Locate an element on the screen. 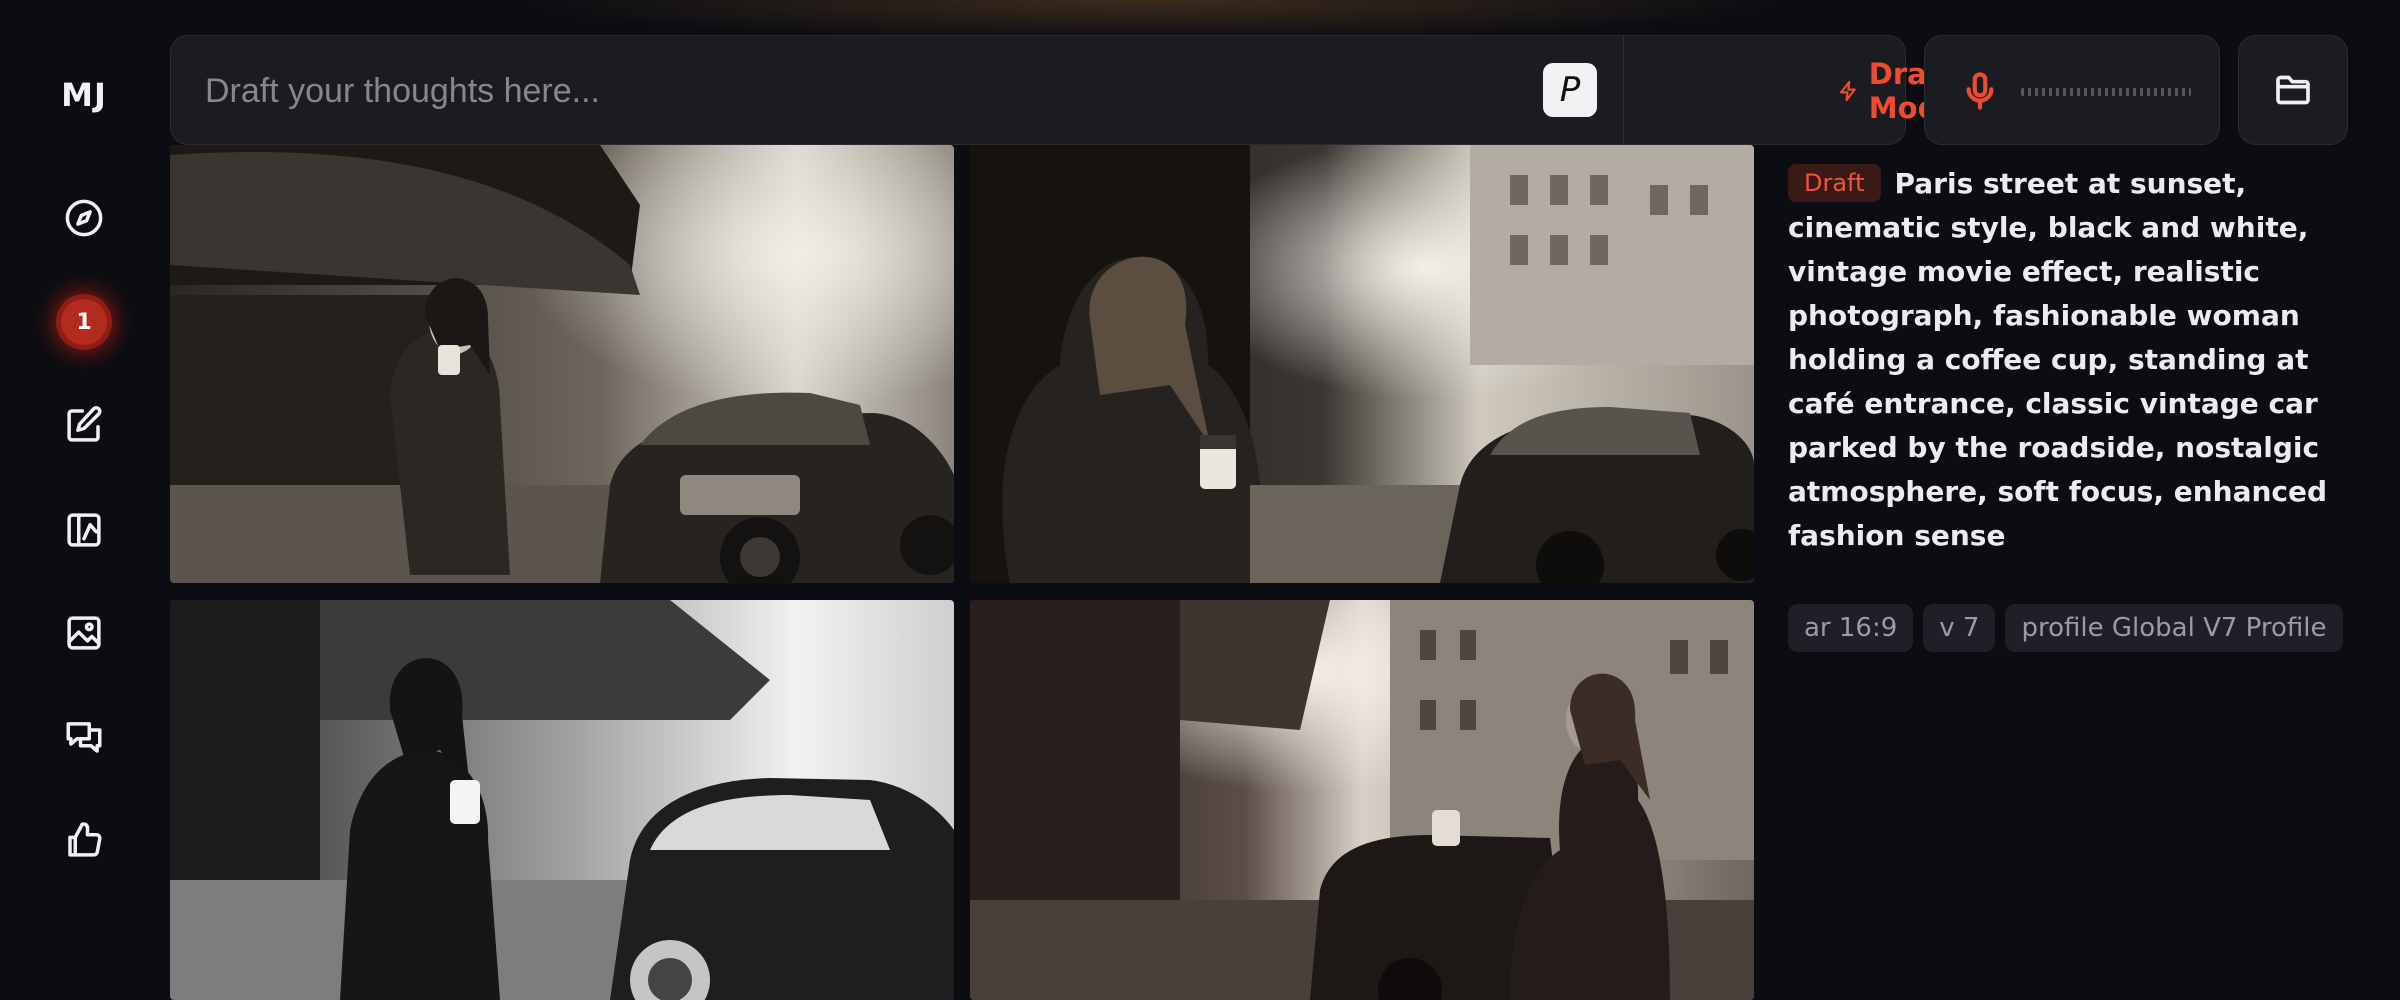 This screenshot has width=2400, height=1000. sidebar-item-chat is located at coordinates (84, 737).